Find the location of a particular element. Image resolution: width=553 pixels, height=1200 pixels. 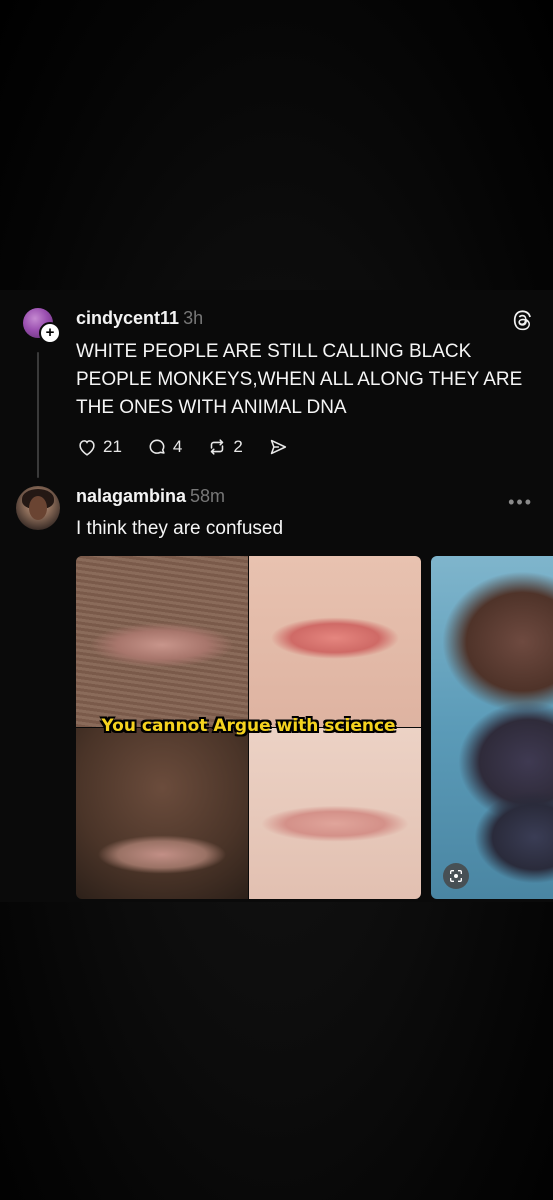

comment-icon is located at coordinates (157, 446).